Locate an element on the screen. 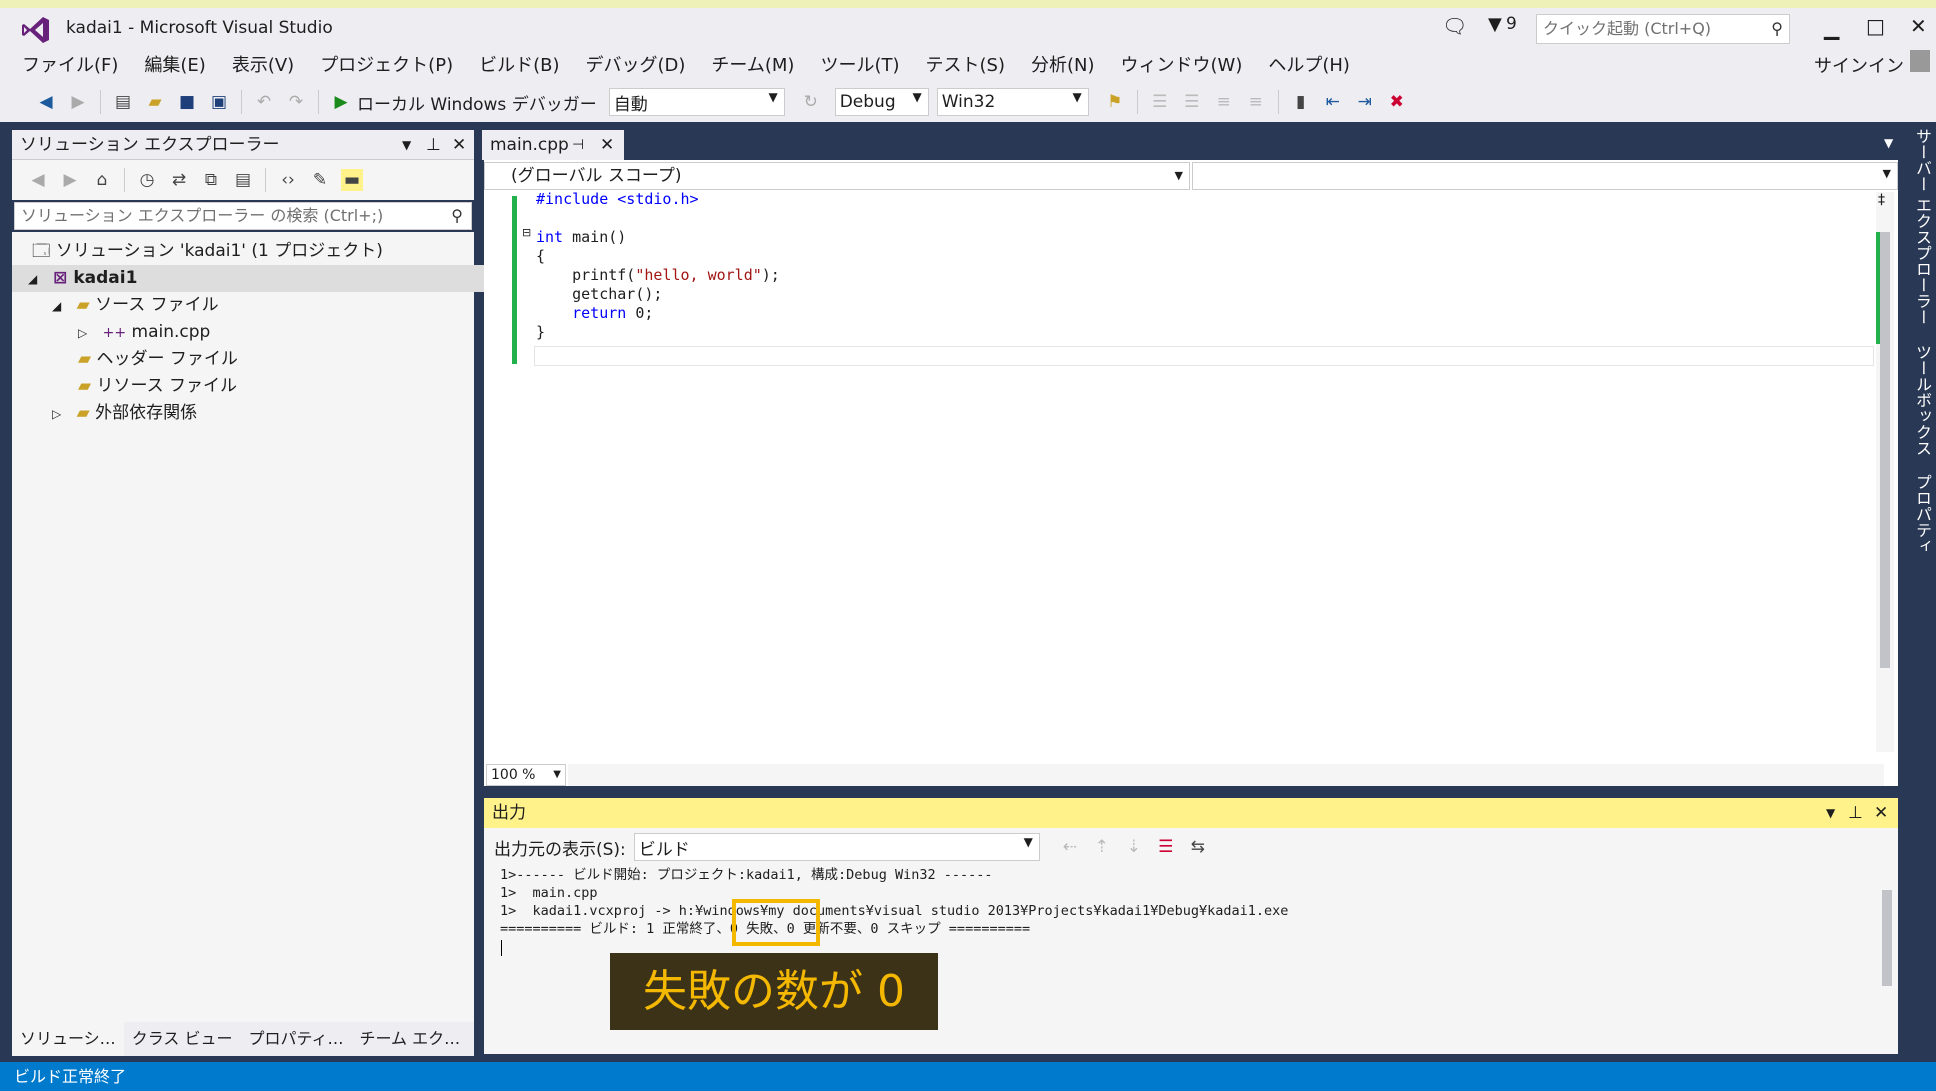 The image size is (1936, 1091). member-dropdown: ▼ is located at coordinates (1545, 176).